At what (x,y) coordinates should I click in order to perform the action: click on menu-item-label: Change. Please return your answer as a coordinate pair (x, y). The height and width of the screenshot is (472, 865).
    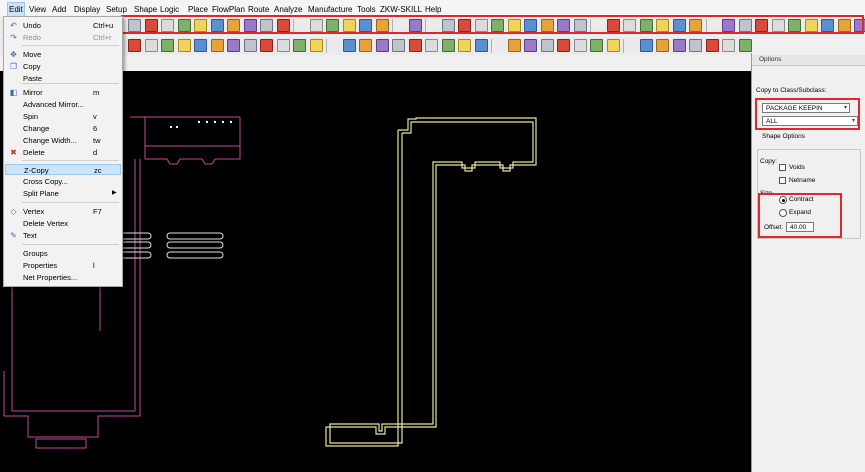
    Looking at the image, I should click on (36, 128).